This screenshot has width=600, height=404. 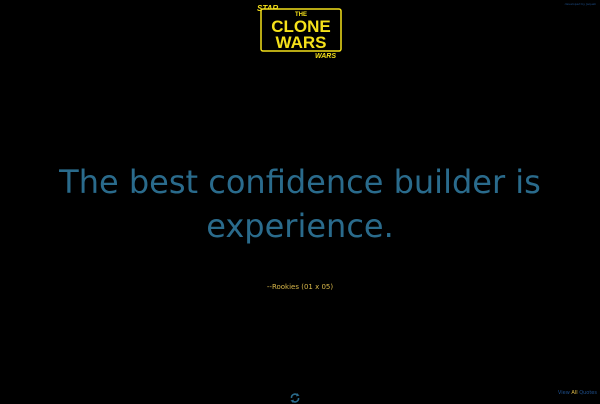 I want to click on view-all-all-text: All, so click(x=574, y=393).